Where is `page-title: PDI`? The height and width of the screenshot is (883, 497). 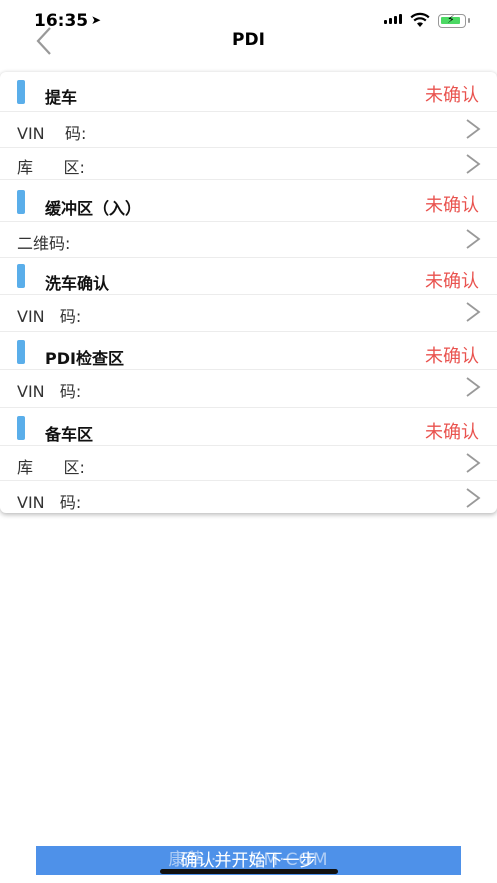 page-title: PDI is located at coordinates (248, 40).